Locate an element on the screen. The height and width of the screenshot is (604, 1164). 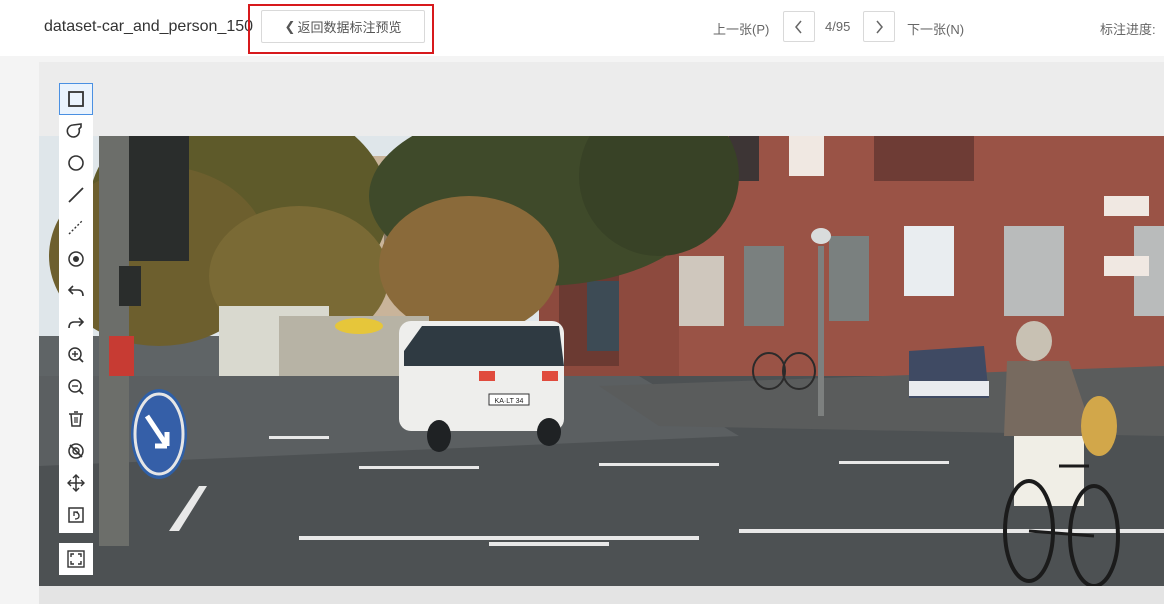
polygon-icon is located at coordinates (74, 130).